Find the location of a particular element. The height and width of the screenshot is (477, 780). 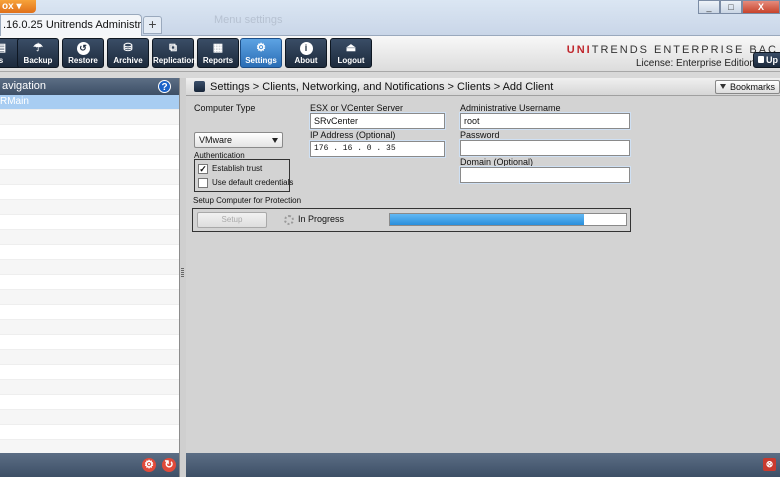

toolbar-replication-button: ⧉ Replication is located at coordinates (174, 53).